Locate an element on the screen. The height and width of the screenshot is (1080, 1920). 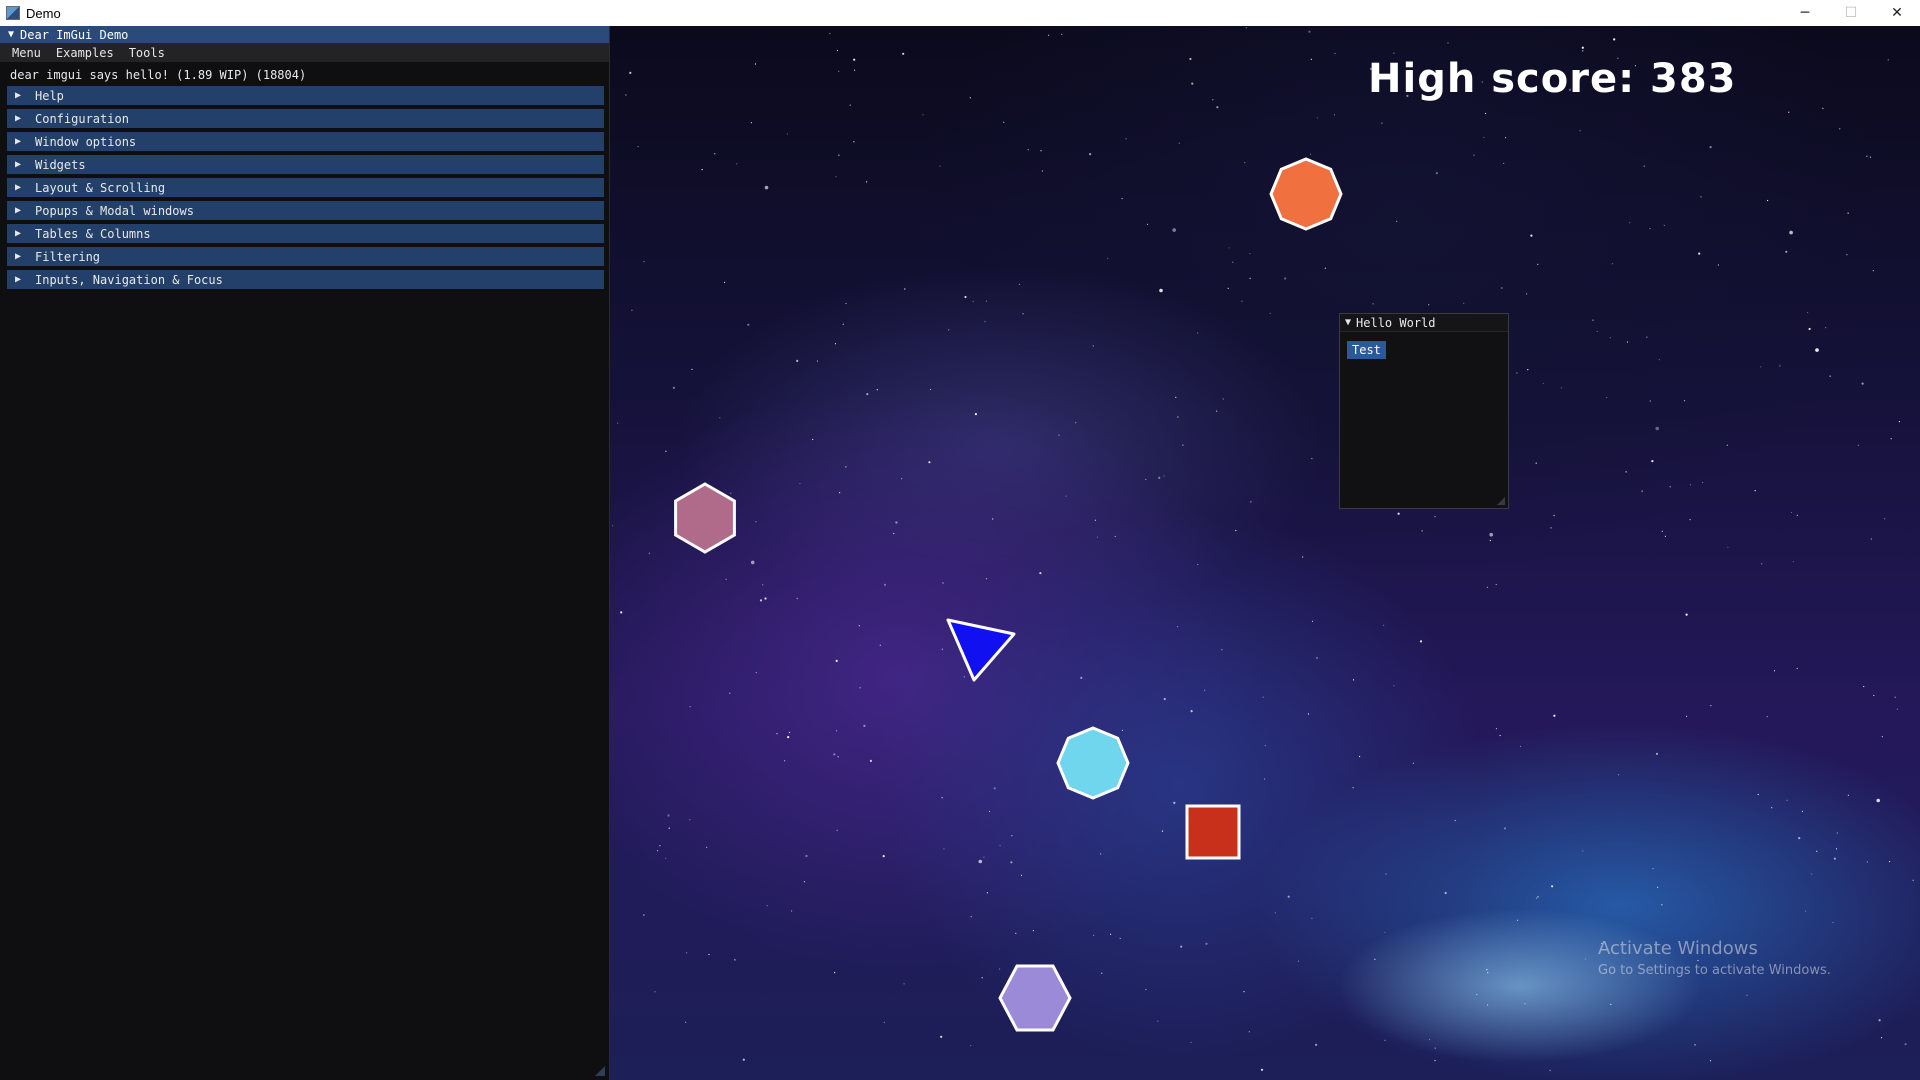
hello-world-titlebar: ▼ Hello World is located at coordinates (1424, 323).